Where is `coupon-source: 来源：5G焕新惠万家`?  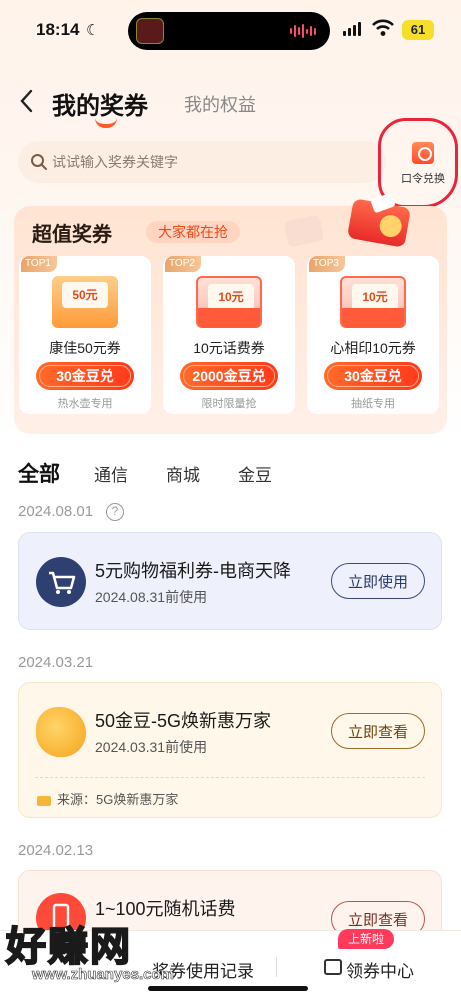
coupon-source: 来源：5G焕新惠万家 is located at coordinates (107, 798).